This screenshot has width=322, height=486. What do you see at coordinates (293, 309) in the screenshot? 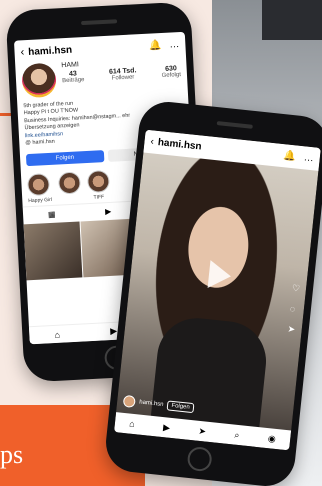
I see `comment-icon: ◌` at bounding box center [293, 309].